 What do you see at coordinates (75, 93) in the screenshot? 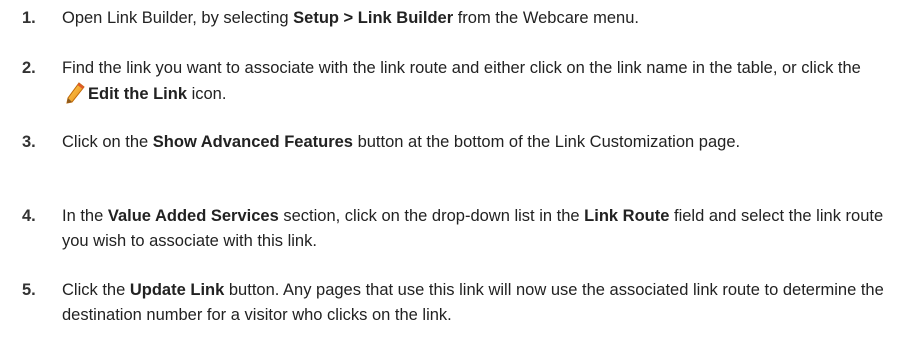
I see `edit-pencil-icon` at bounding box center [75, 93].